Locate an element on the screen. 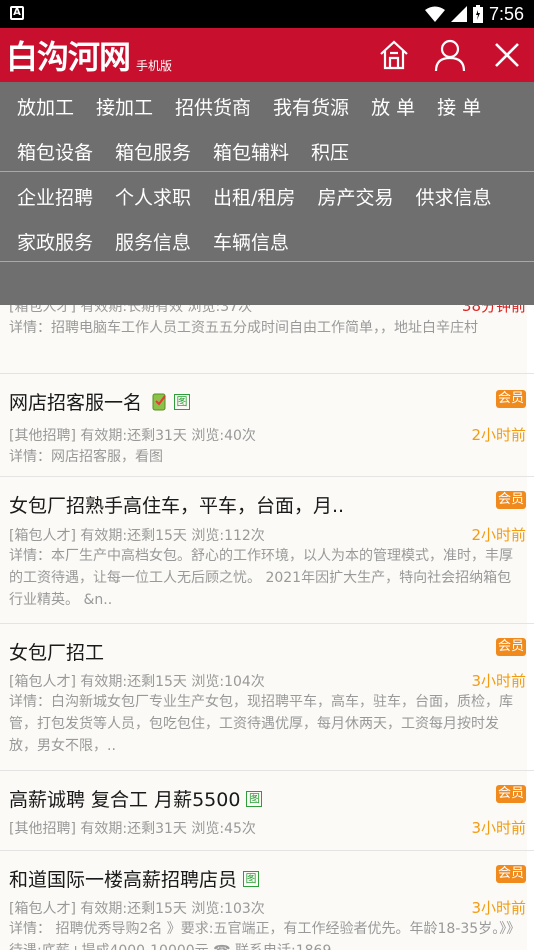 Image resolution: width=534 pixels, height=950 pixels. menu-item-xiangbaofuliao: 箱包辅料 is located at coordinates (245, 151).